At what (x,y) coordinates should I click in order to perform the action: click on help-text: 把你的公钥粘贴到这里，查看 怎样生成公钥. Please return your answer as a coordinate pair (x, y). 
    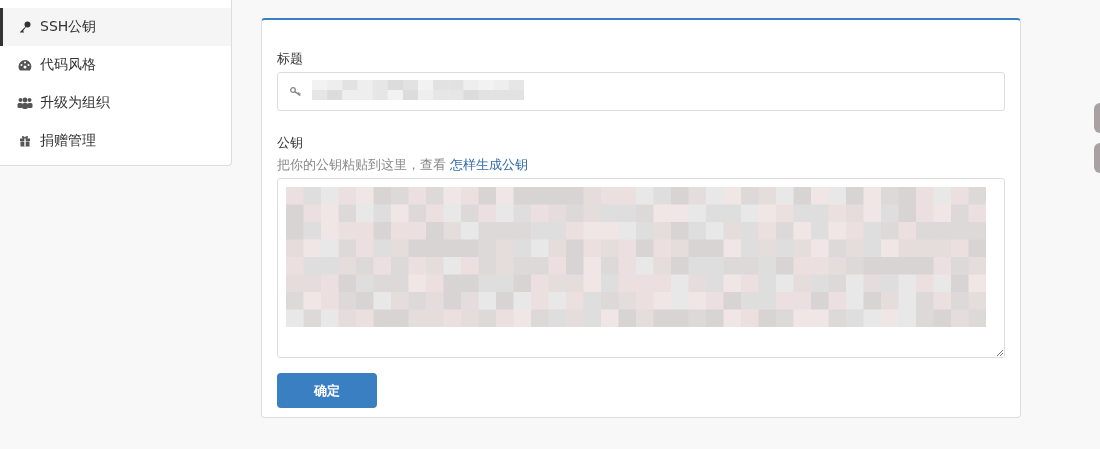
    Looking at the image, I should click on (403, 165).